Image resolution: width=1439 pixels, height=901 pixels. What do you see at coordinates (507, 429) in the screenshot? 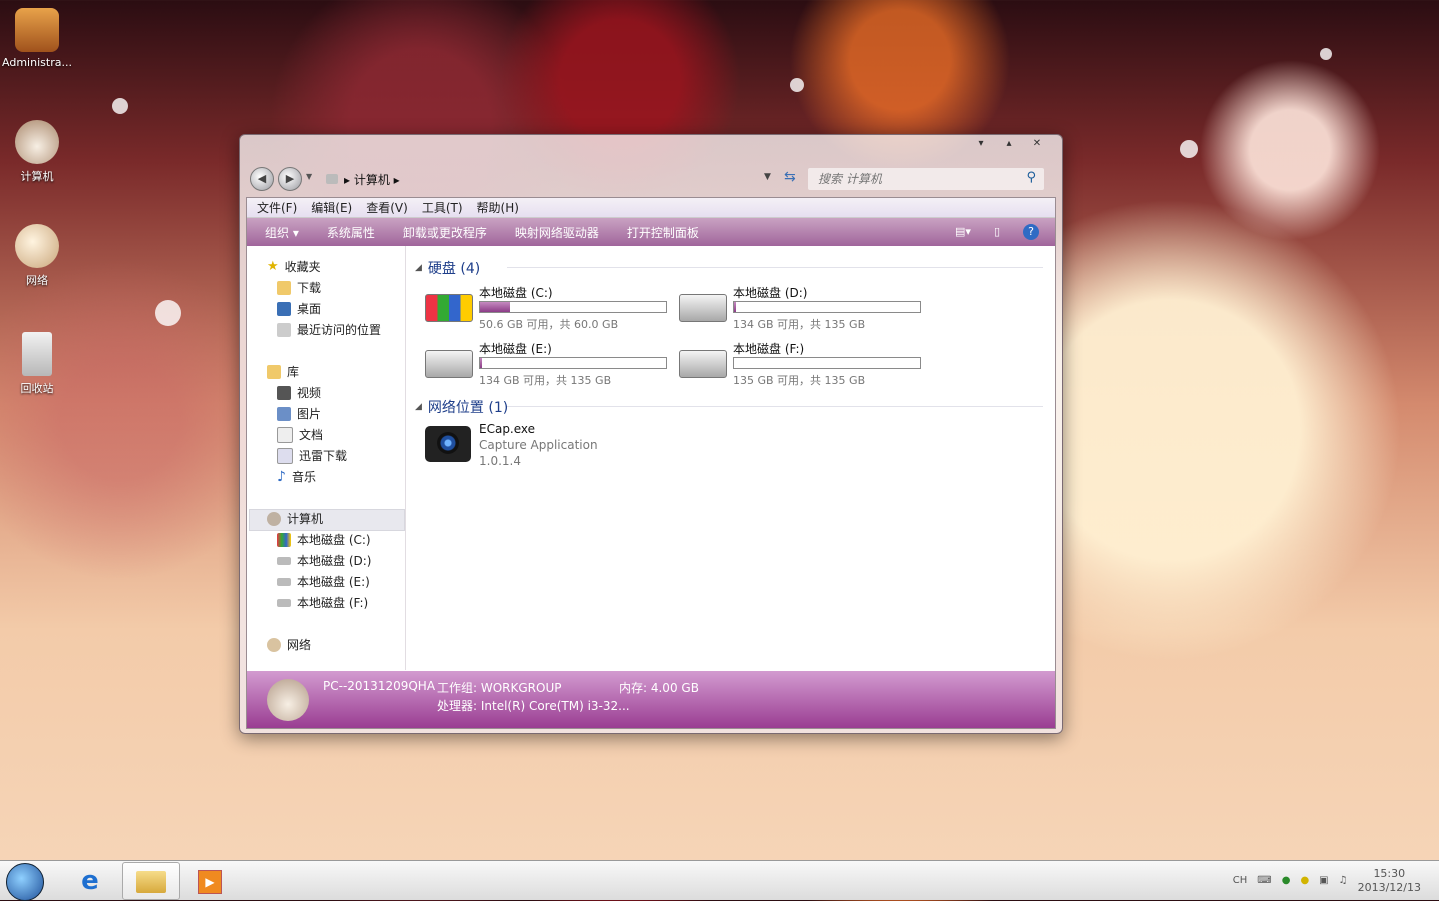
I see `app-name: ECap.exe` at bounding box center [507, 429].